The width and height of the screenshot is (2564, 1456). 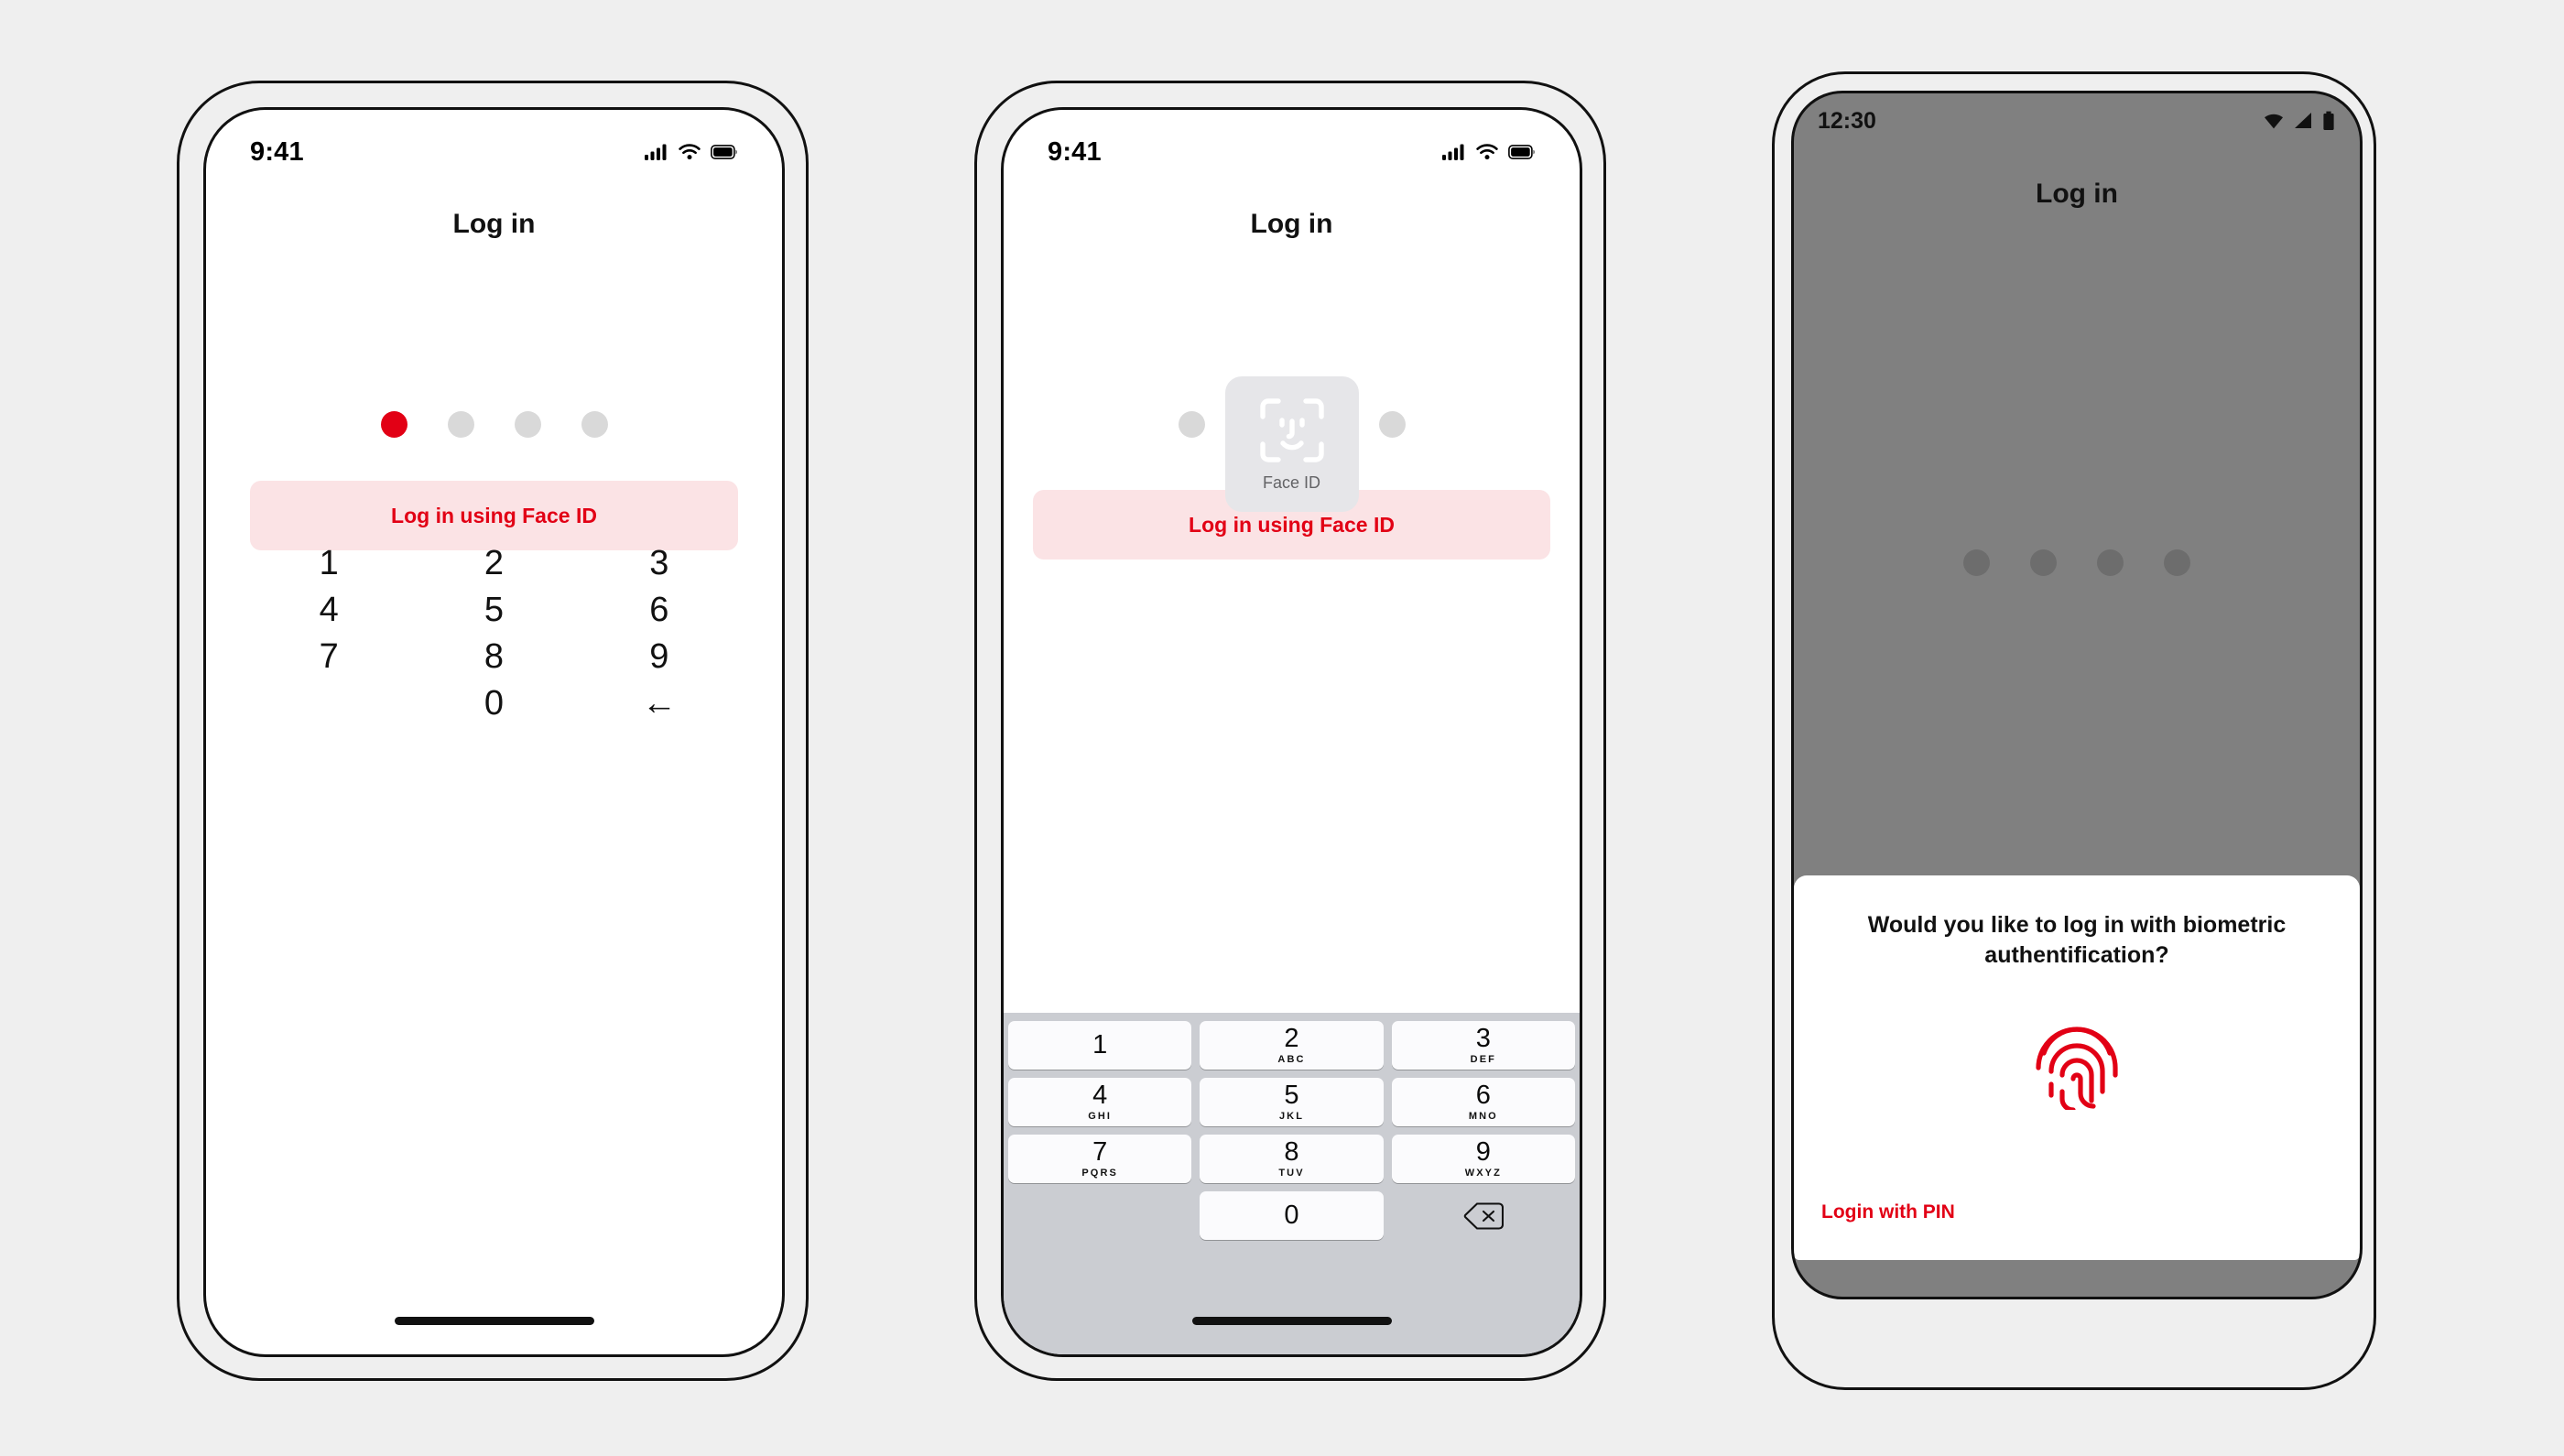 I want to click on keypad-key-1: 1, so click(x=328, y=563).